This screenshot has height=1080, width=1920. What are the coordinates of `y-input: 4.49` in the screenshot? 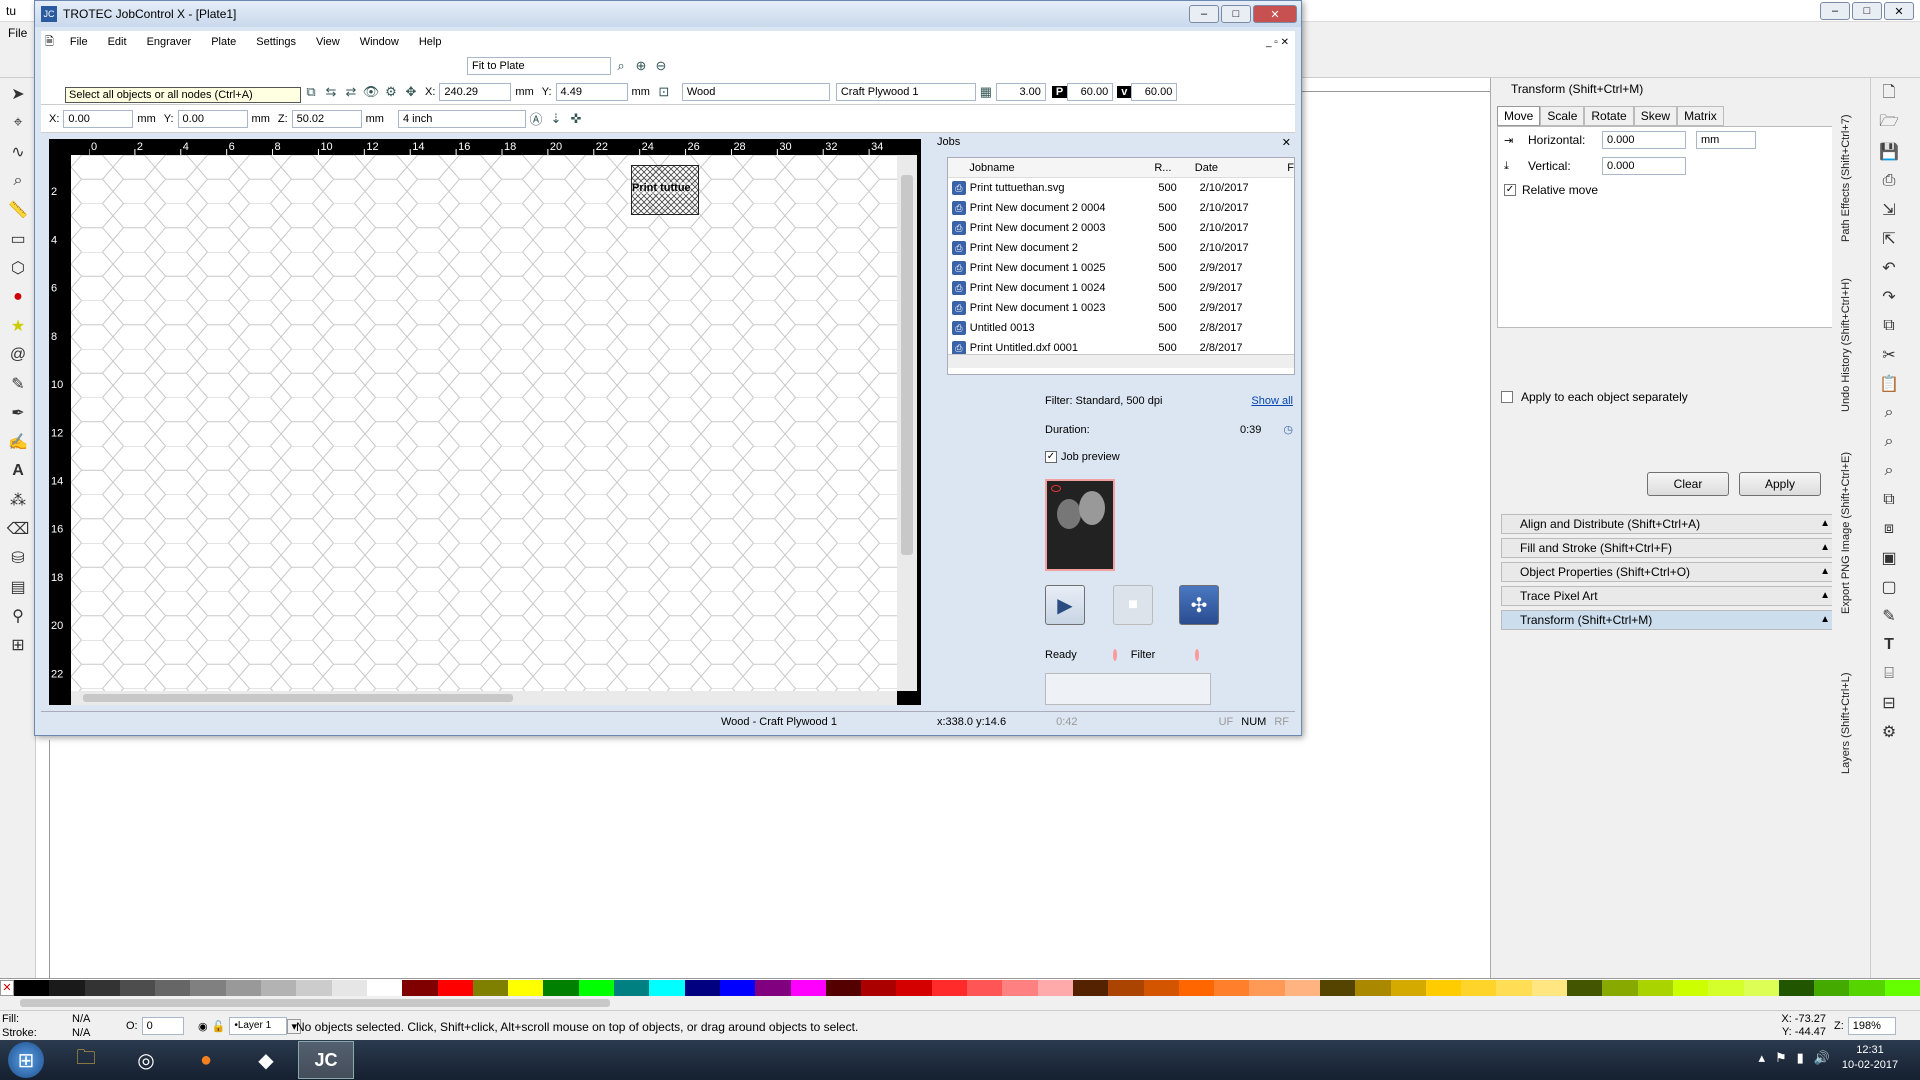 It's located at (591, 91).